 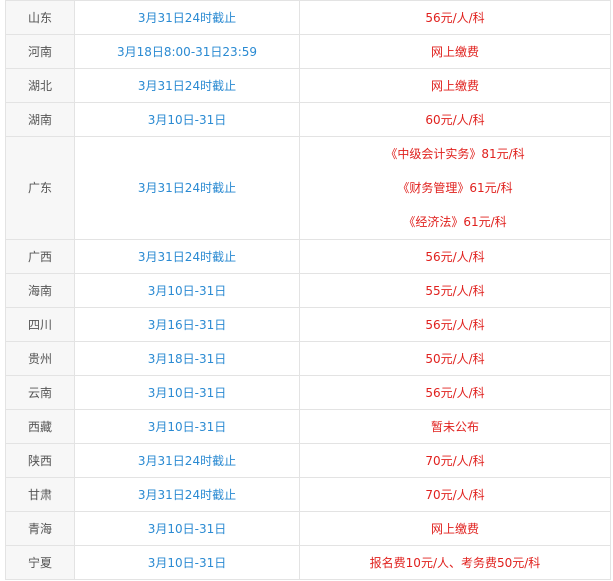 What do you see at coordinates (40, 188) in the screenshot?
I see `province-cell: 广东` at bounding box center [40, 188].